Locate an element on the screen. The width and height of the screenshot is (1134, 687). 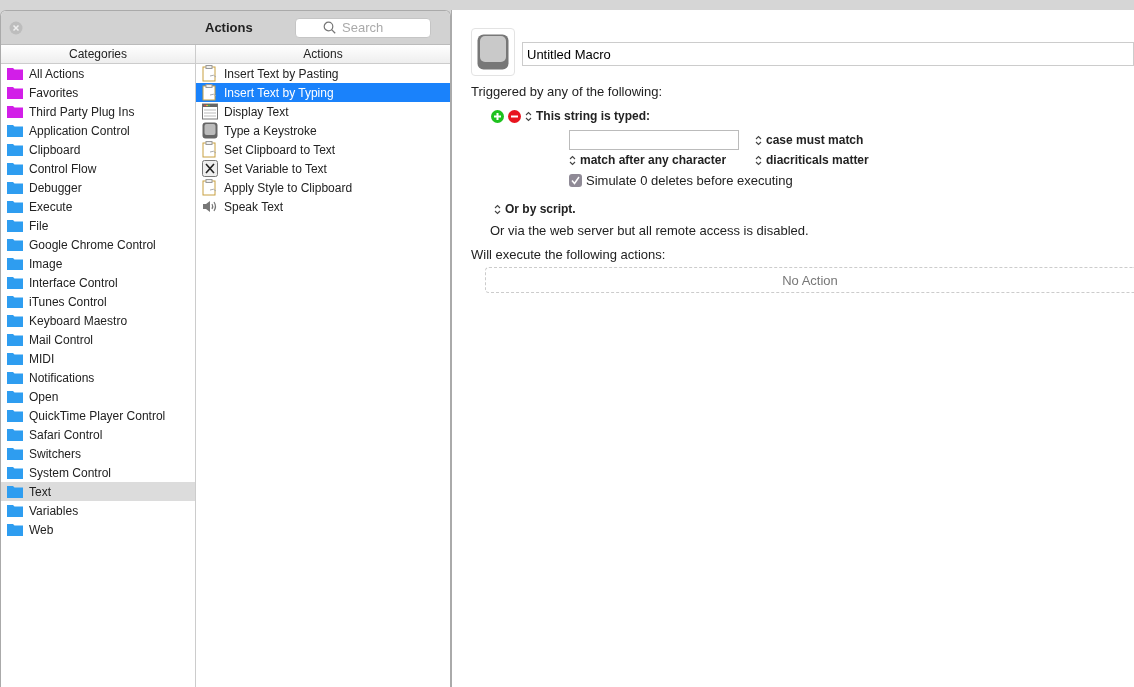
category-item: Google Chrome Control is located at coordinates (98, 244).